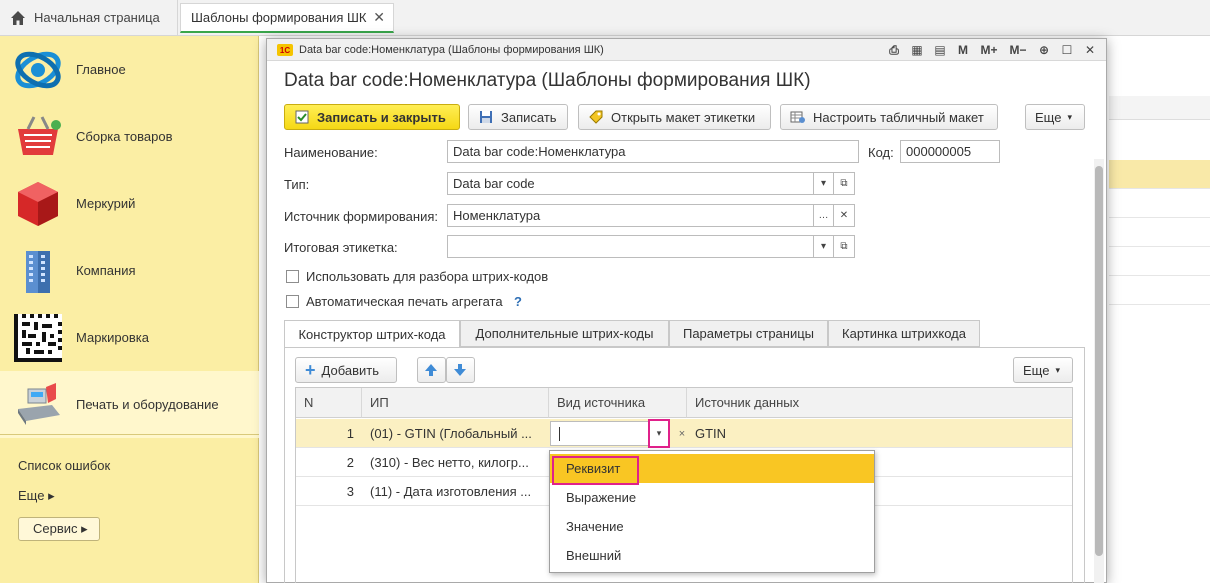 This screenshot has height=583, width=1210. I want to click on tab-barcode-picture: Картинка штрихкода, so click(904, 333).